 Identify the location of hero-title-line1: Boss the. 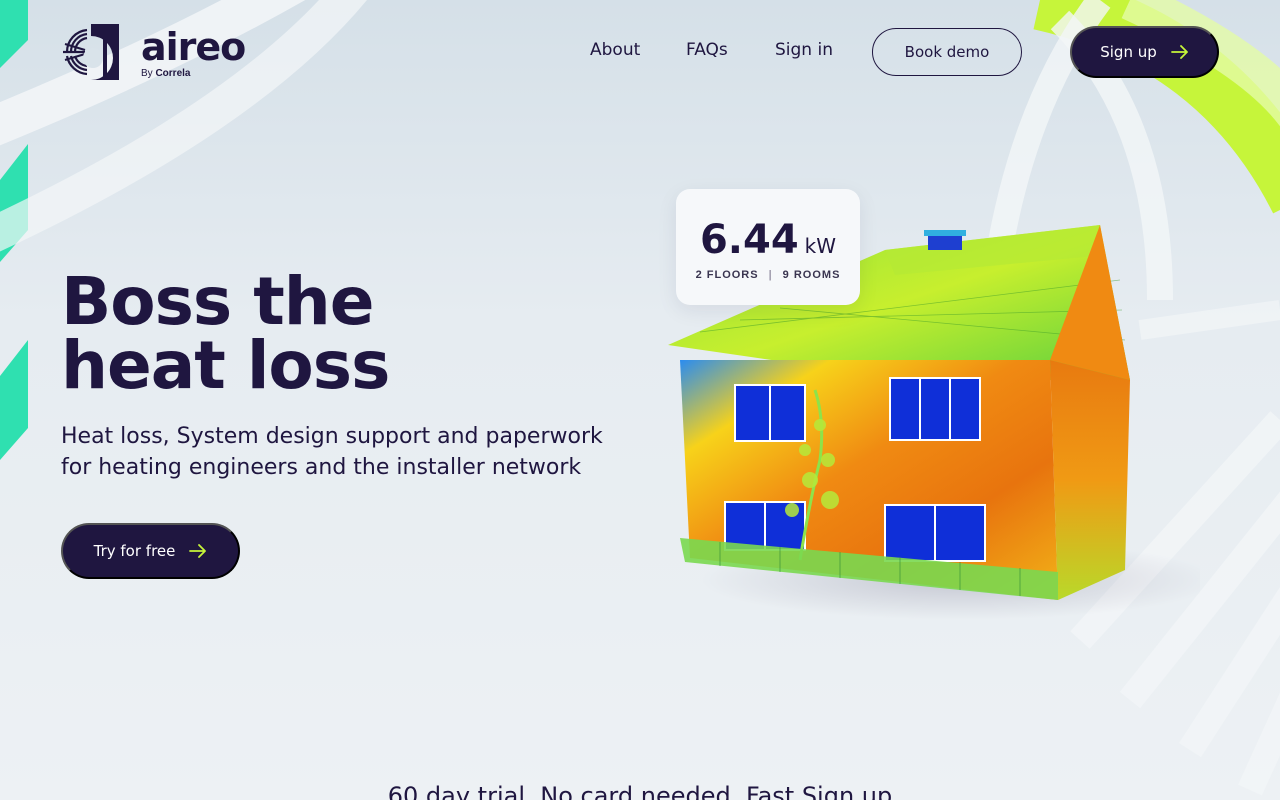
(218, 301).